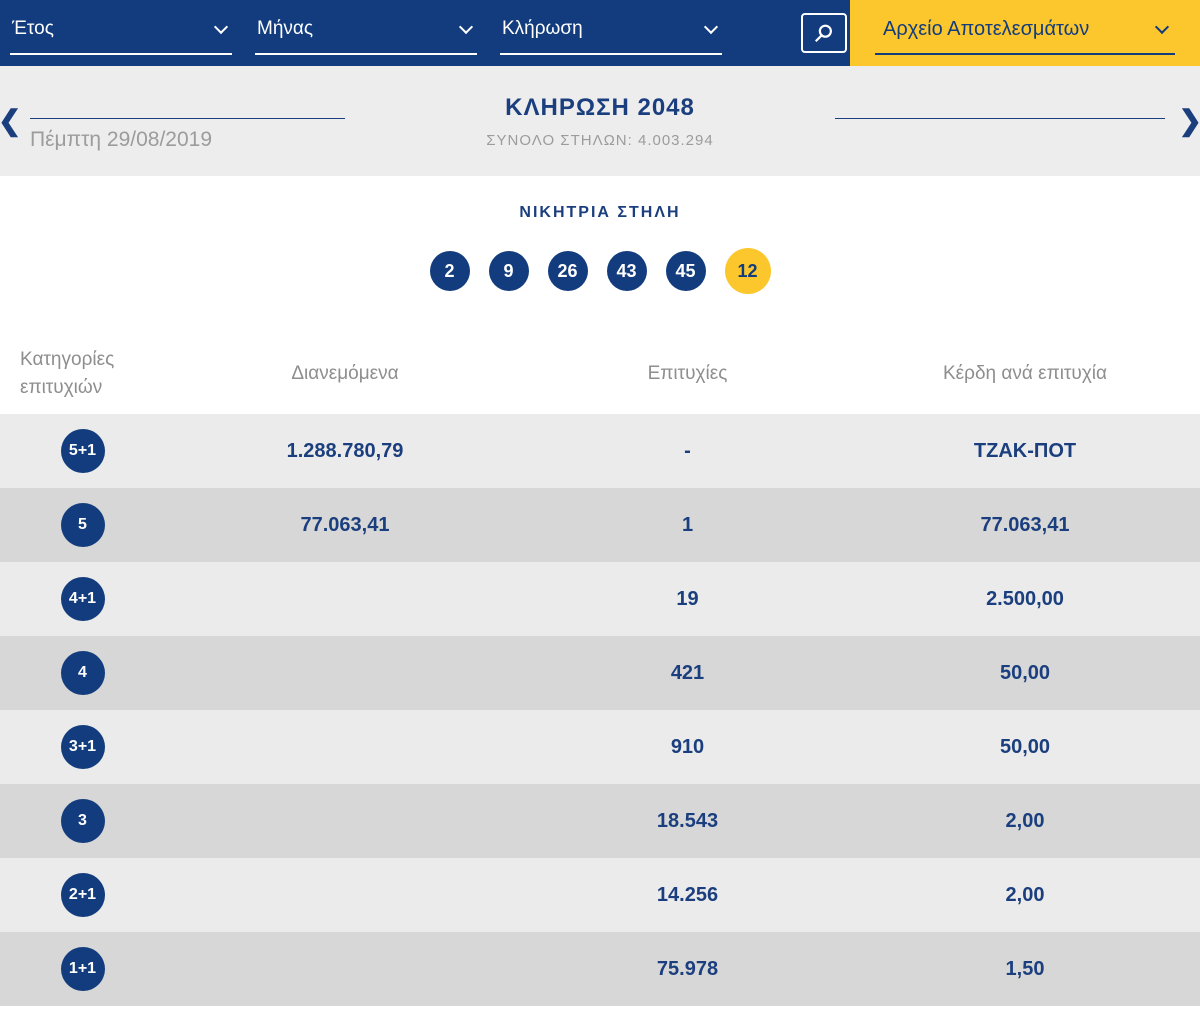  Describe the element at coordinates (600, 747) in the screenshot. I see `table-row: 3+1 910 50,00` at that location.